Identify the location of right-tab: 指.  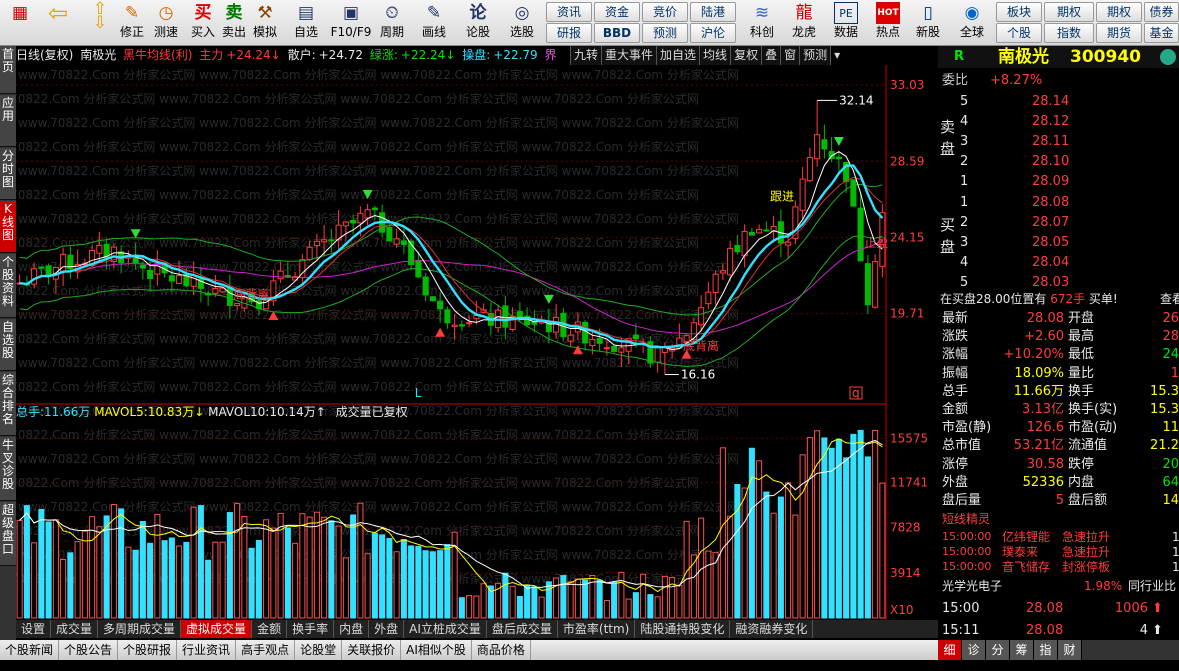
(1046, 650).